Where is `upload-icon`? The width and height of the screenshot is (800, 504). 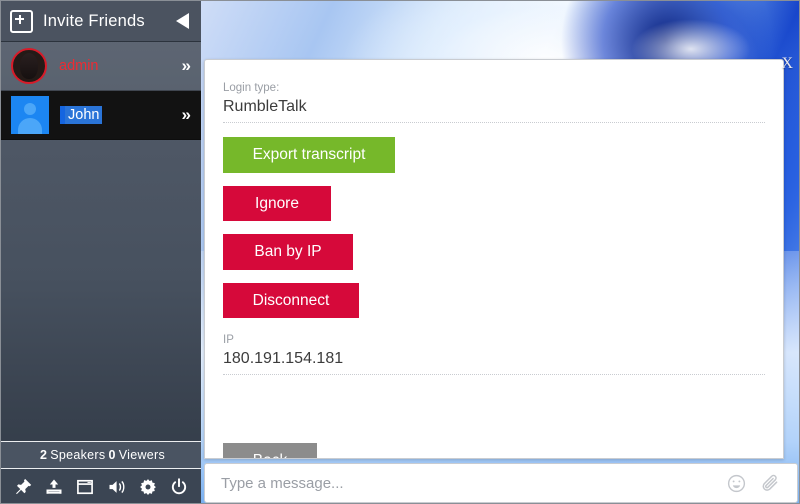 upload-icon is located at coordinates (54, 487).